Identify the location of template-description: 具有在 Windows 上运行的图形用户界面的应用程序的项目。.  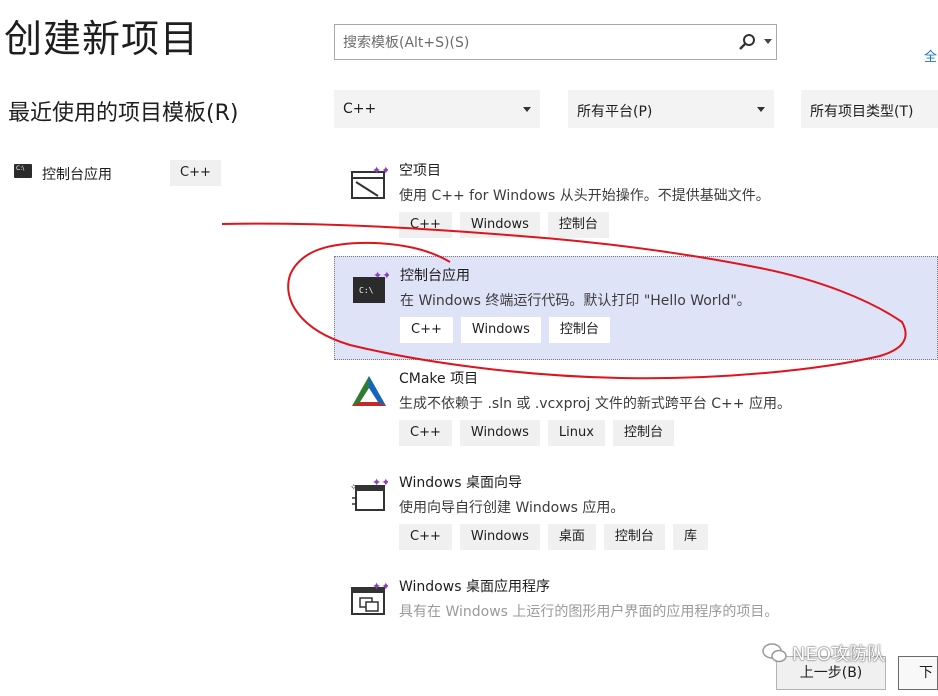
(589, 612).